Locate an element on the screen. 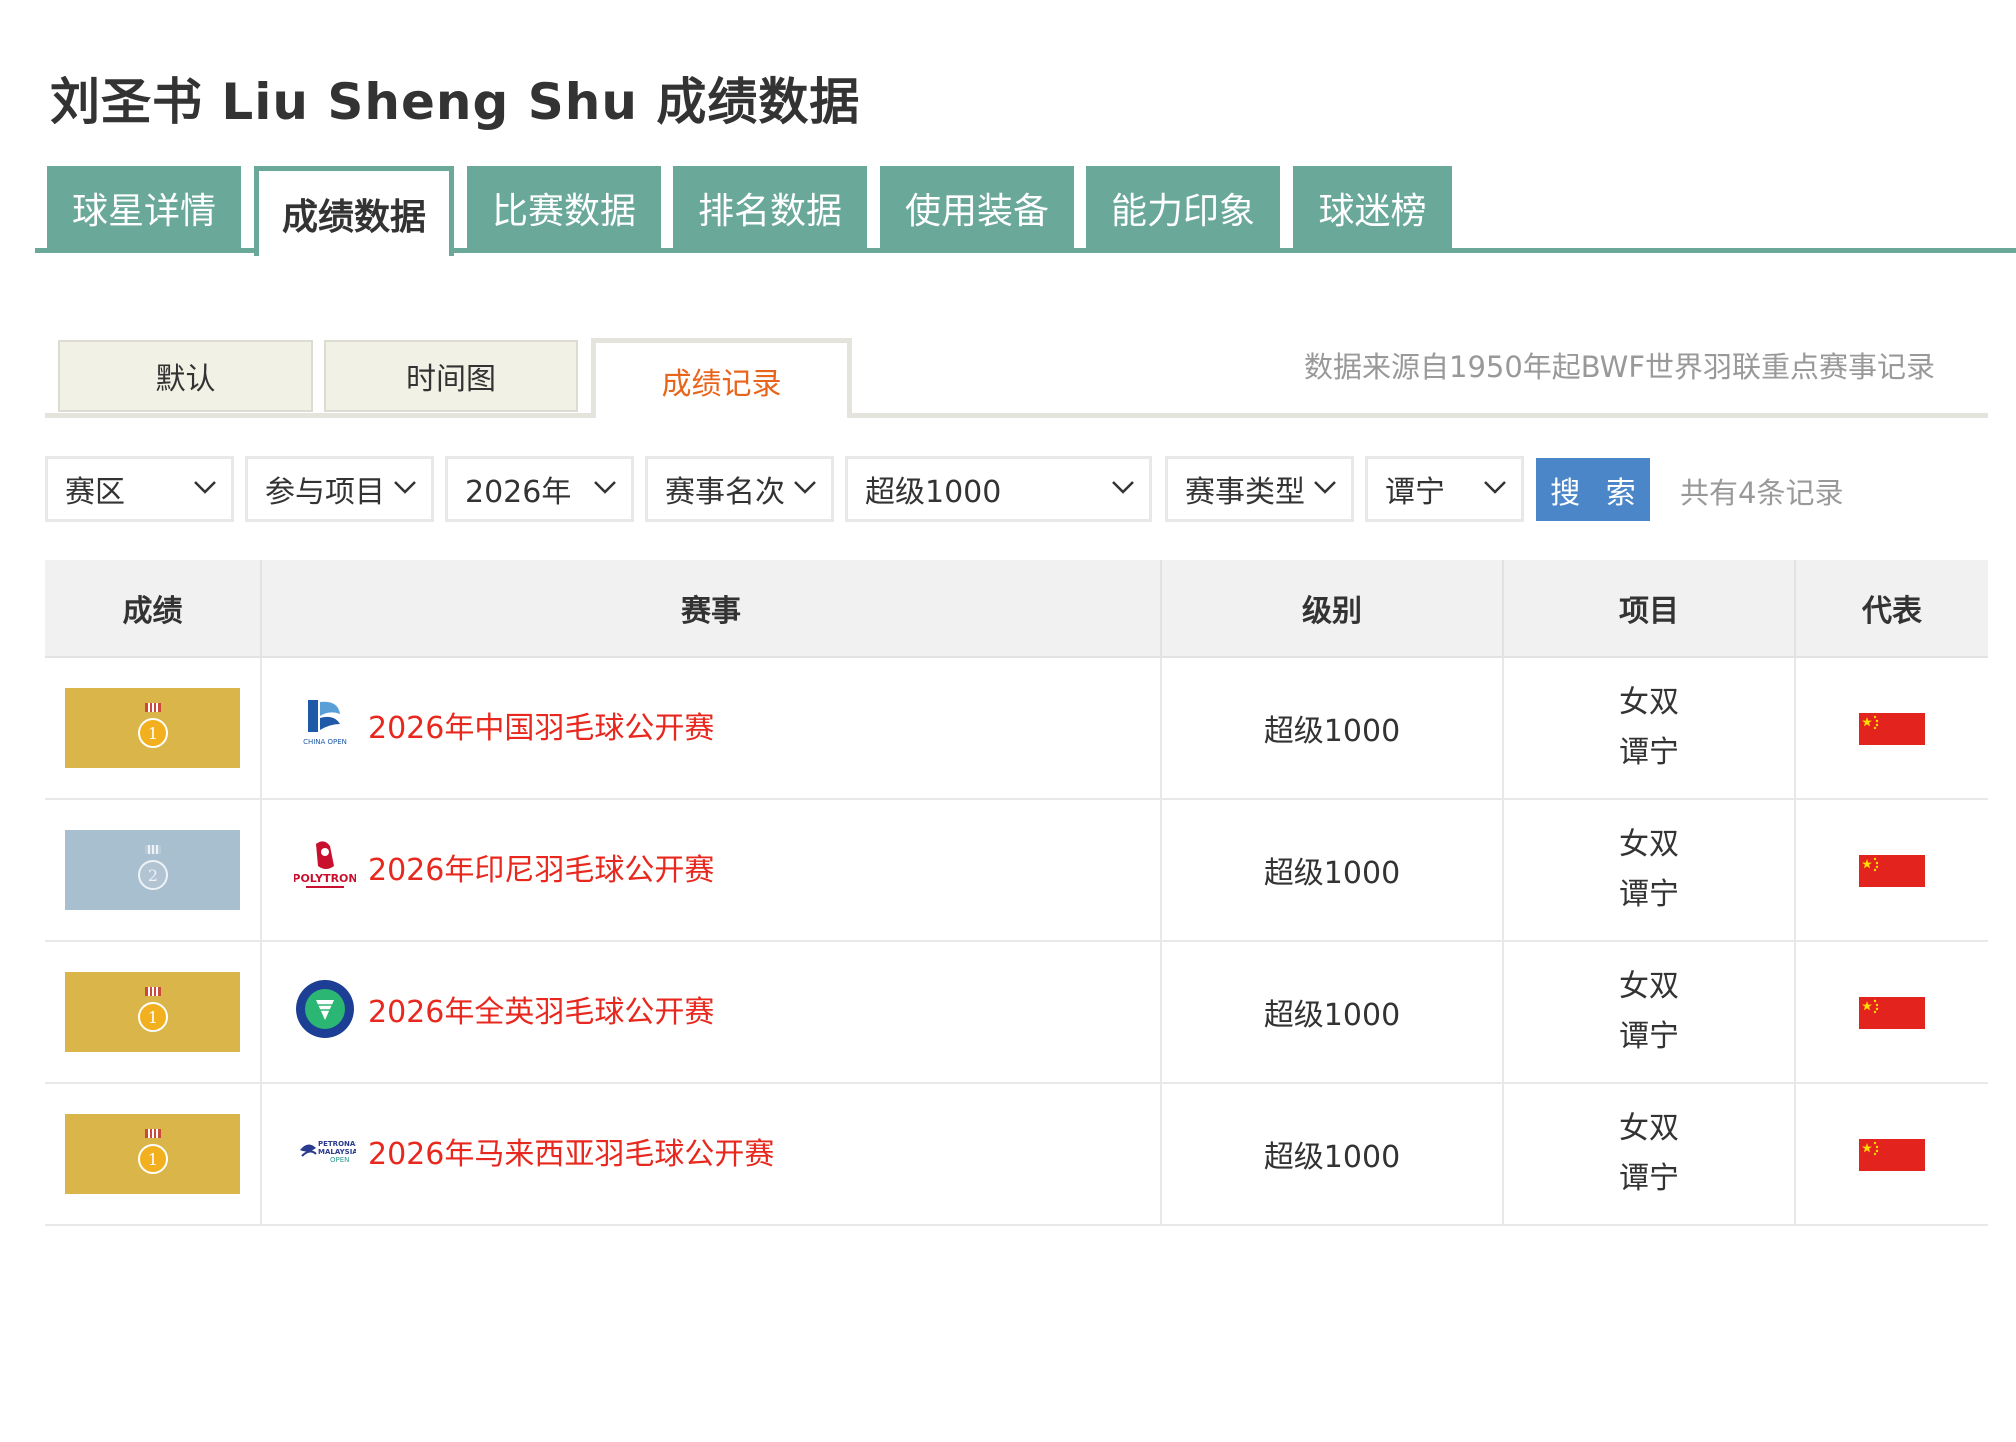 The width and height of the screenshot is (2016, 1442). year-select-value: 2026年 is located at coordinates (518, 492).